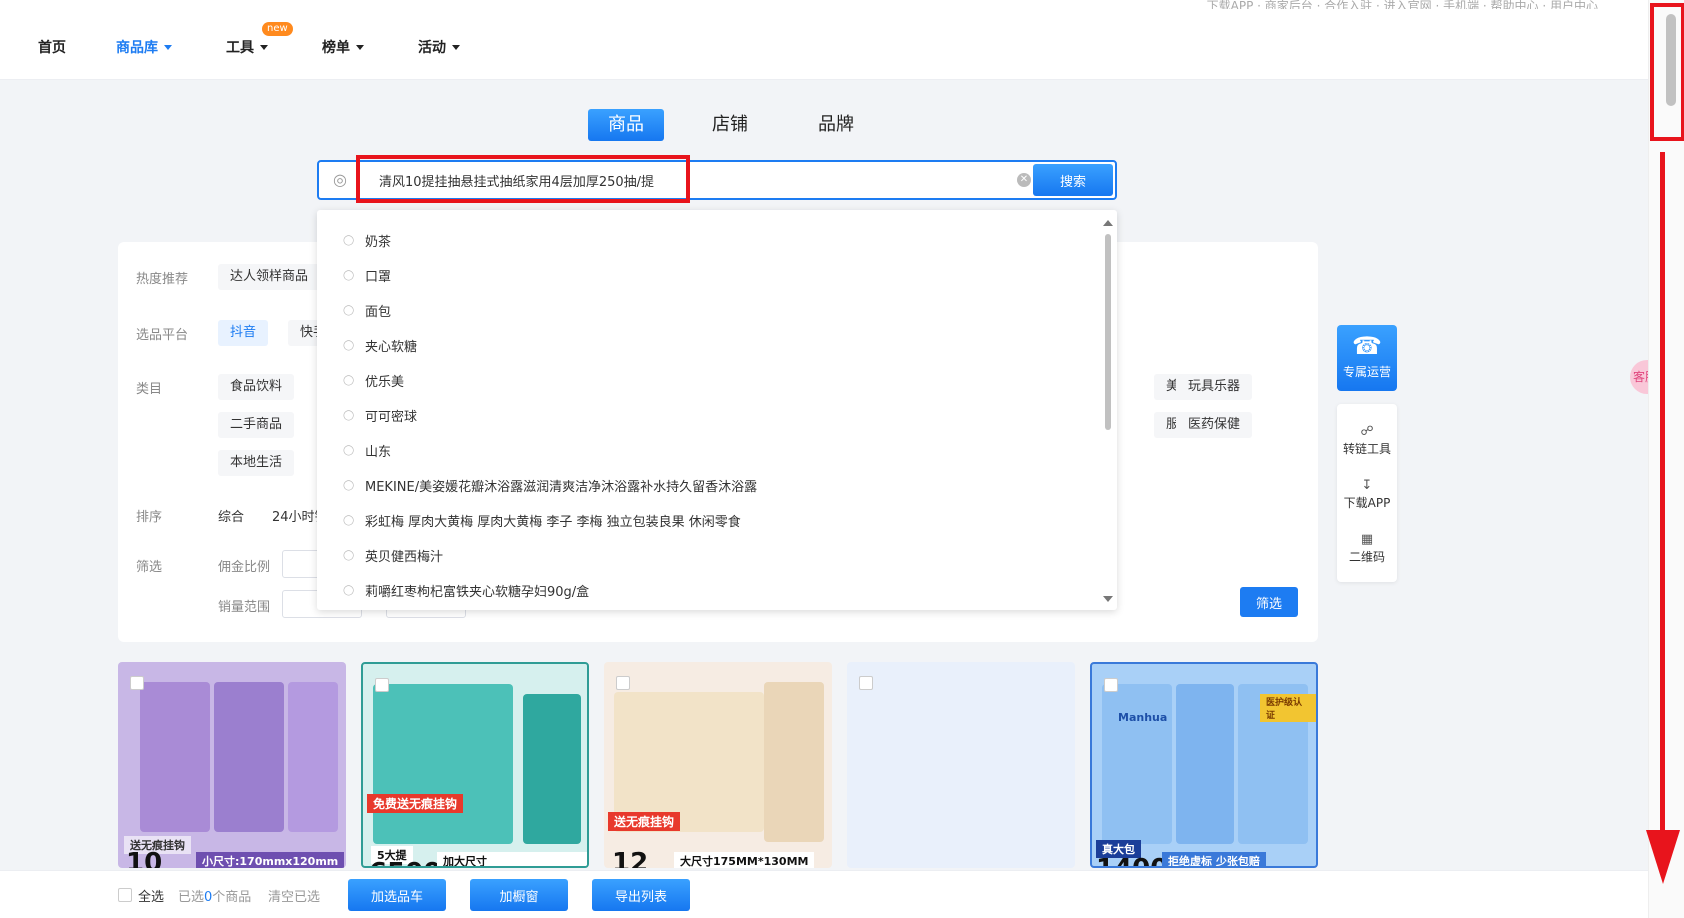 This screenshot has width=1684, height=918. Describe the element at coordinates (1366, 449) in the screenshot. I see `link-convert-label: 转链工具` at that location.